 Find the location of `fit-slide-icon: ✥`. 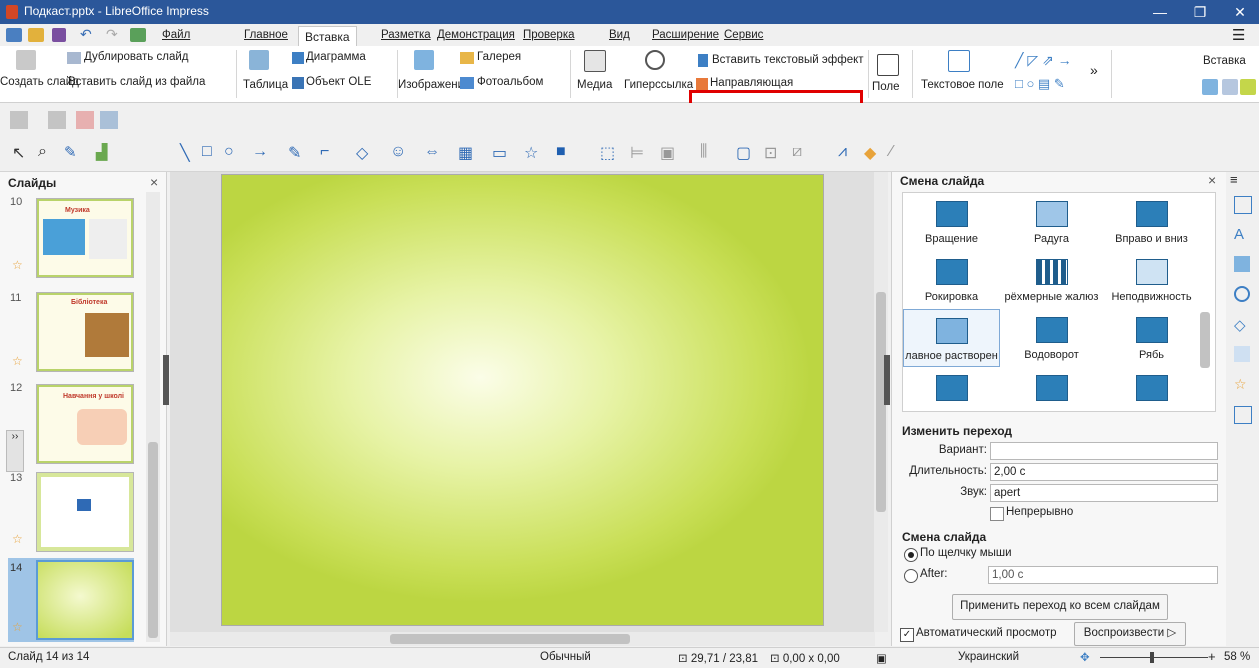

fit-slide-icon: ✥ is located at coordinates (1085, 657).